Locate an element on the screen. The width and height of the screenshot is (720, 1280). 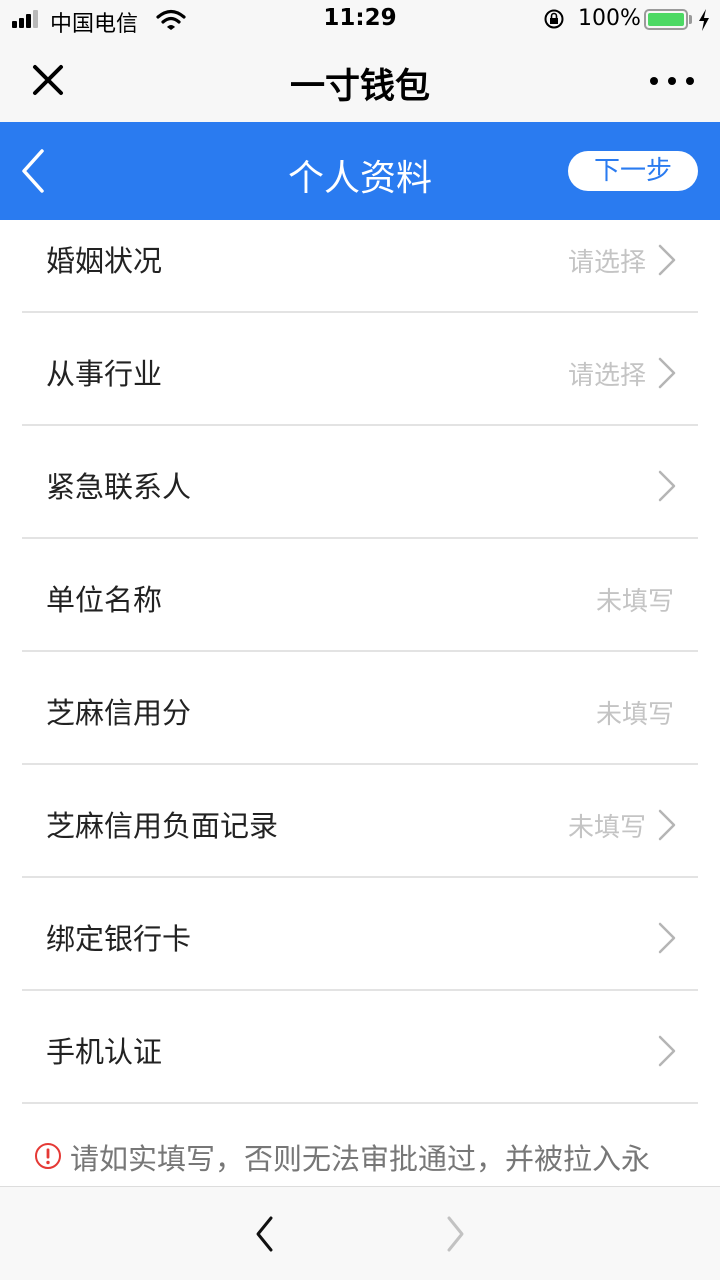
chevron-left-icon is located at coordinates (265, 1234).